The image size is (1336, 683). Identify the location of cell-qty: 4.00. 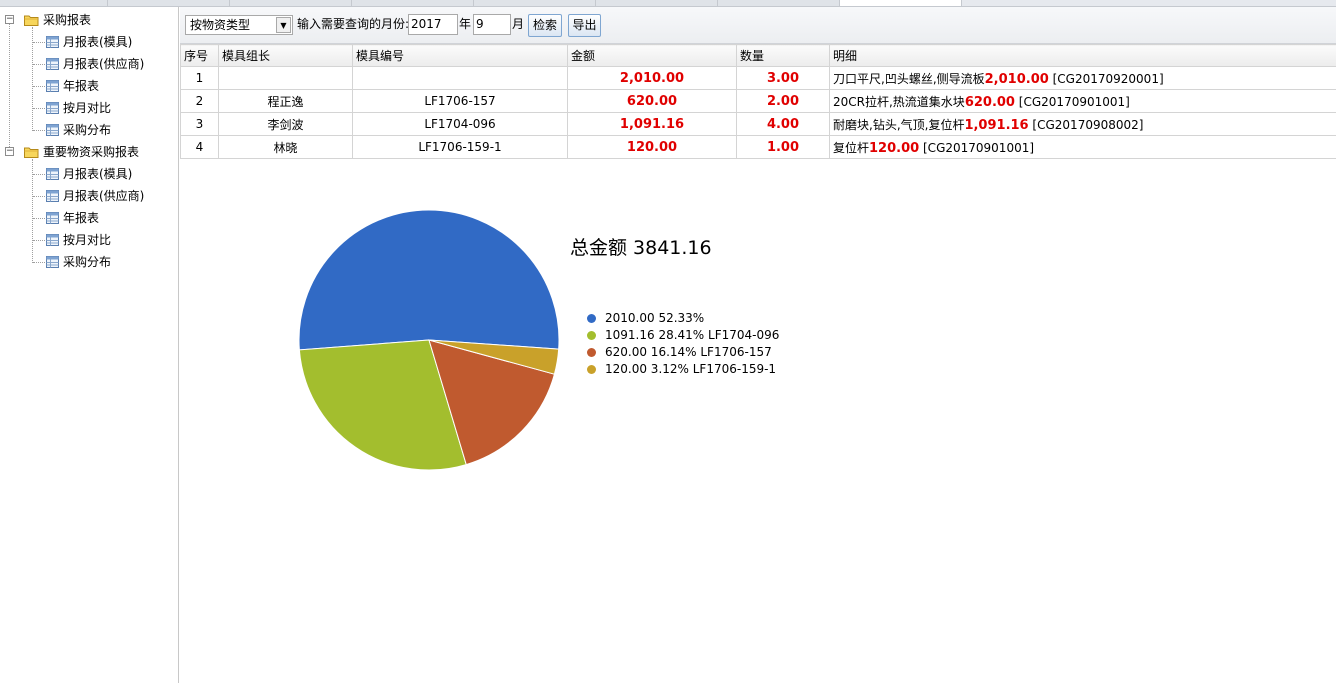
(783, 124).